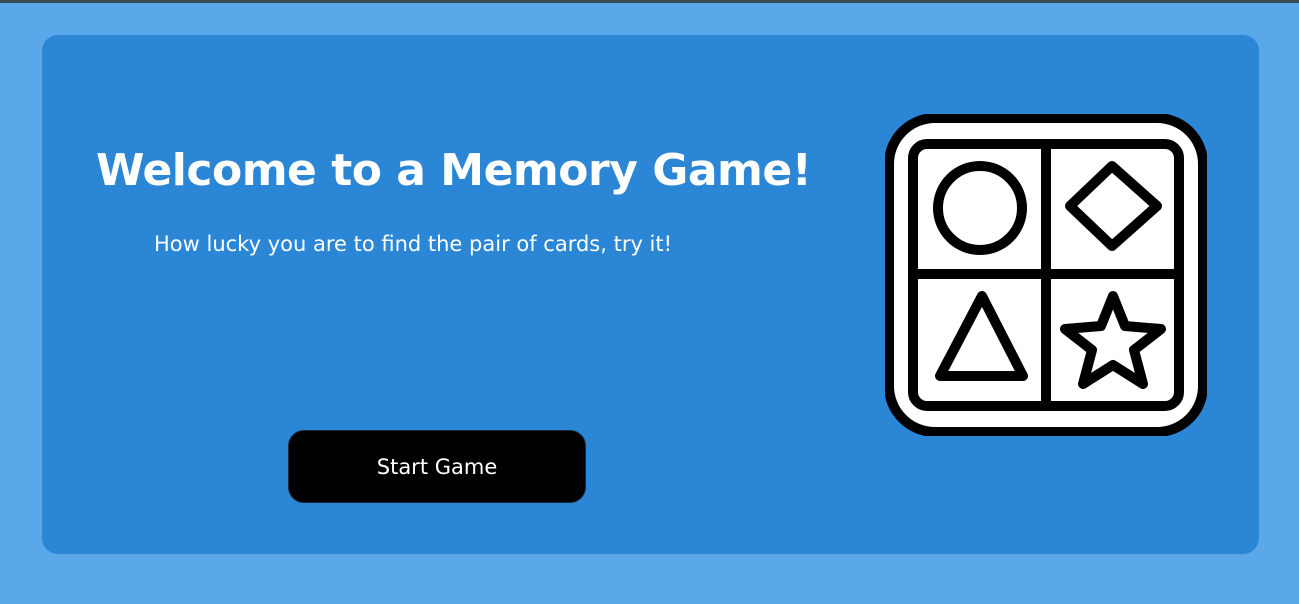 This screenshot has width=1299, height=604. I want to click on window-top-border, so click(649, 1).